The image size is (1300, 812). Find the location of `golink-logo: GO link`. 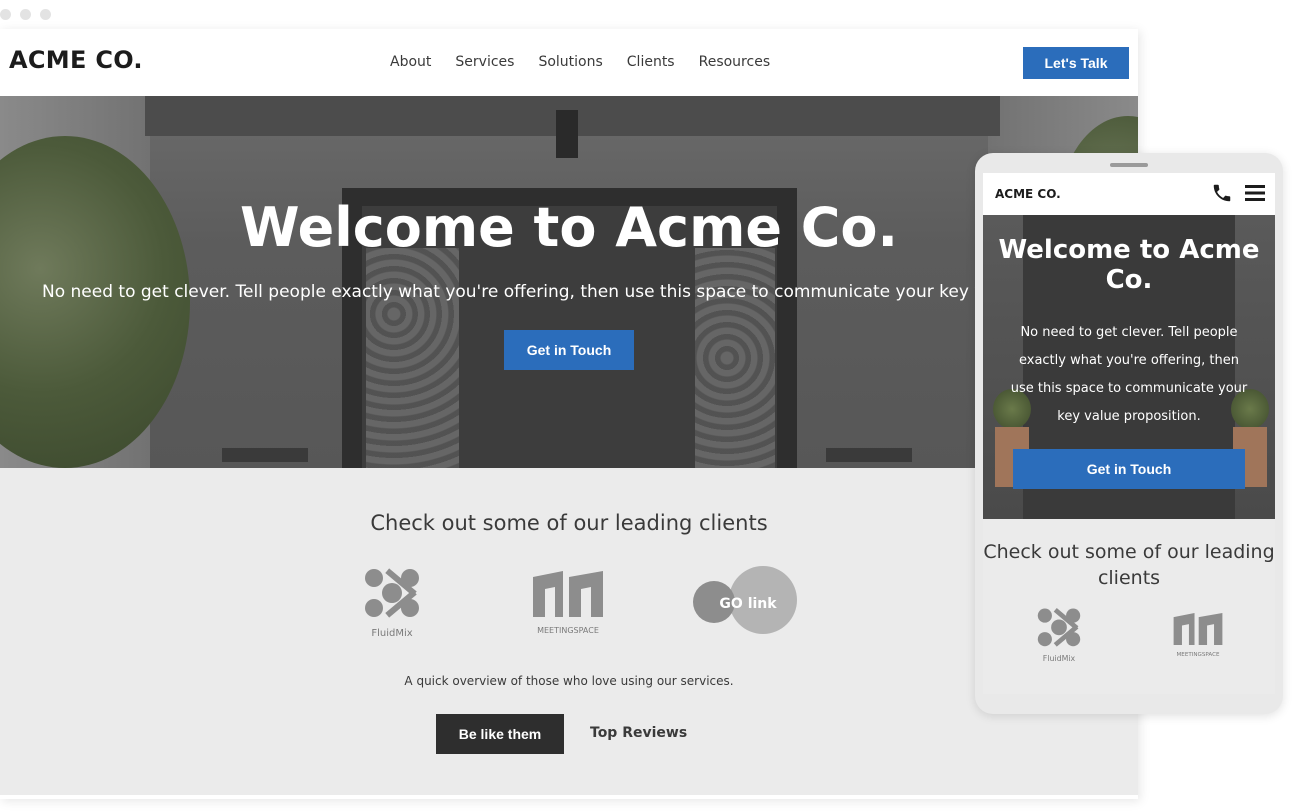

golink-logo: GO link is located at coordinates (745, 600).